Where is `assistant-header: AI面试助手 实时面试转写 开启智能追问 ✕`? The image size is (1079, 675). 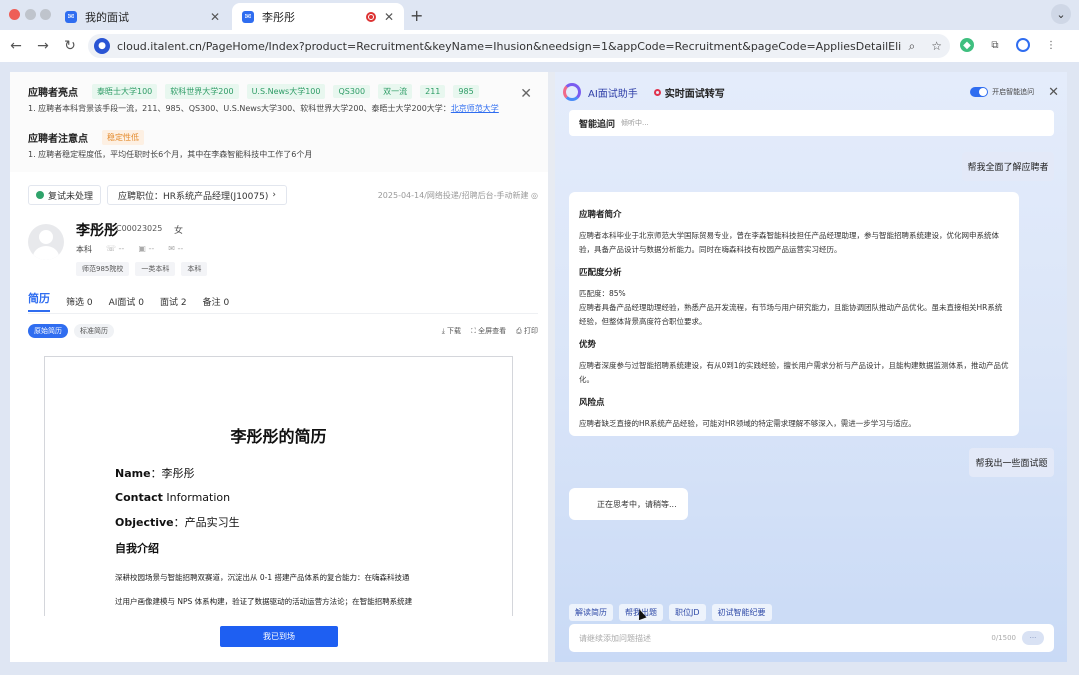 assistant-header: AI面试助手 实时面试转写 开启智能追问 ✕ is located at coordinates (811, 92).